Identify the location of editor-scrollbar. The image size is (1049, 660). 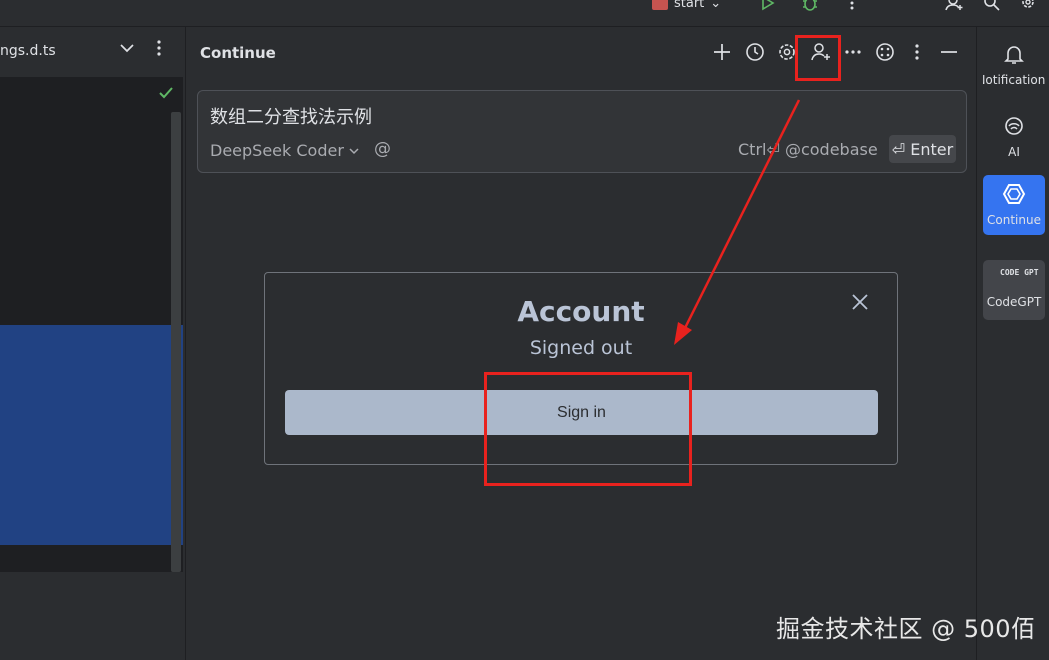
(176, 342).